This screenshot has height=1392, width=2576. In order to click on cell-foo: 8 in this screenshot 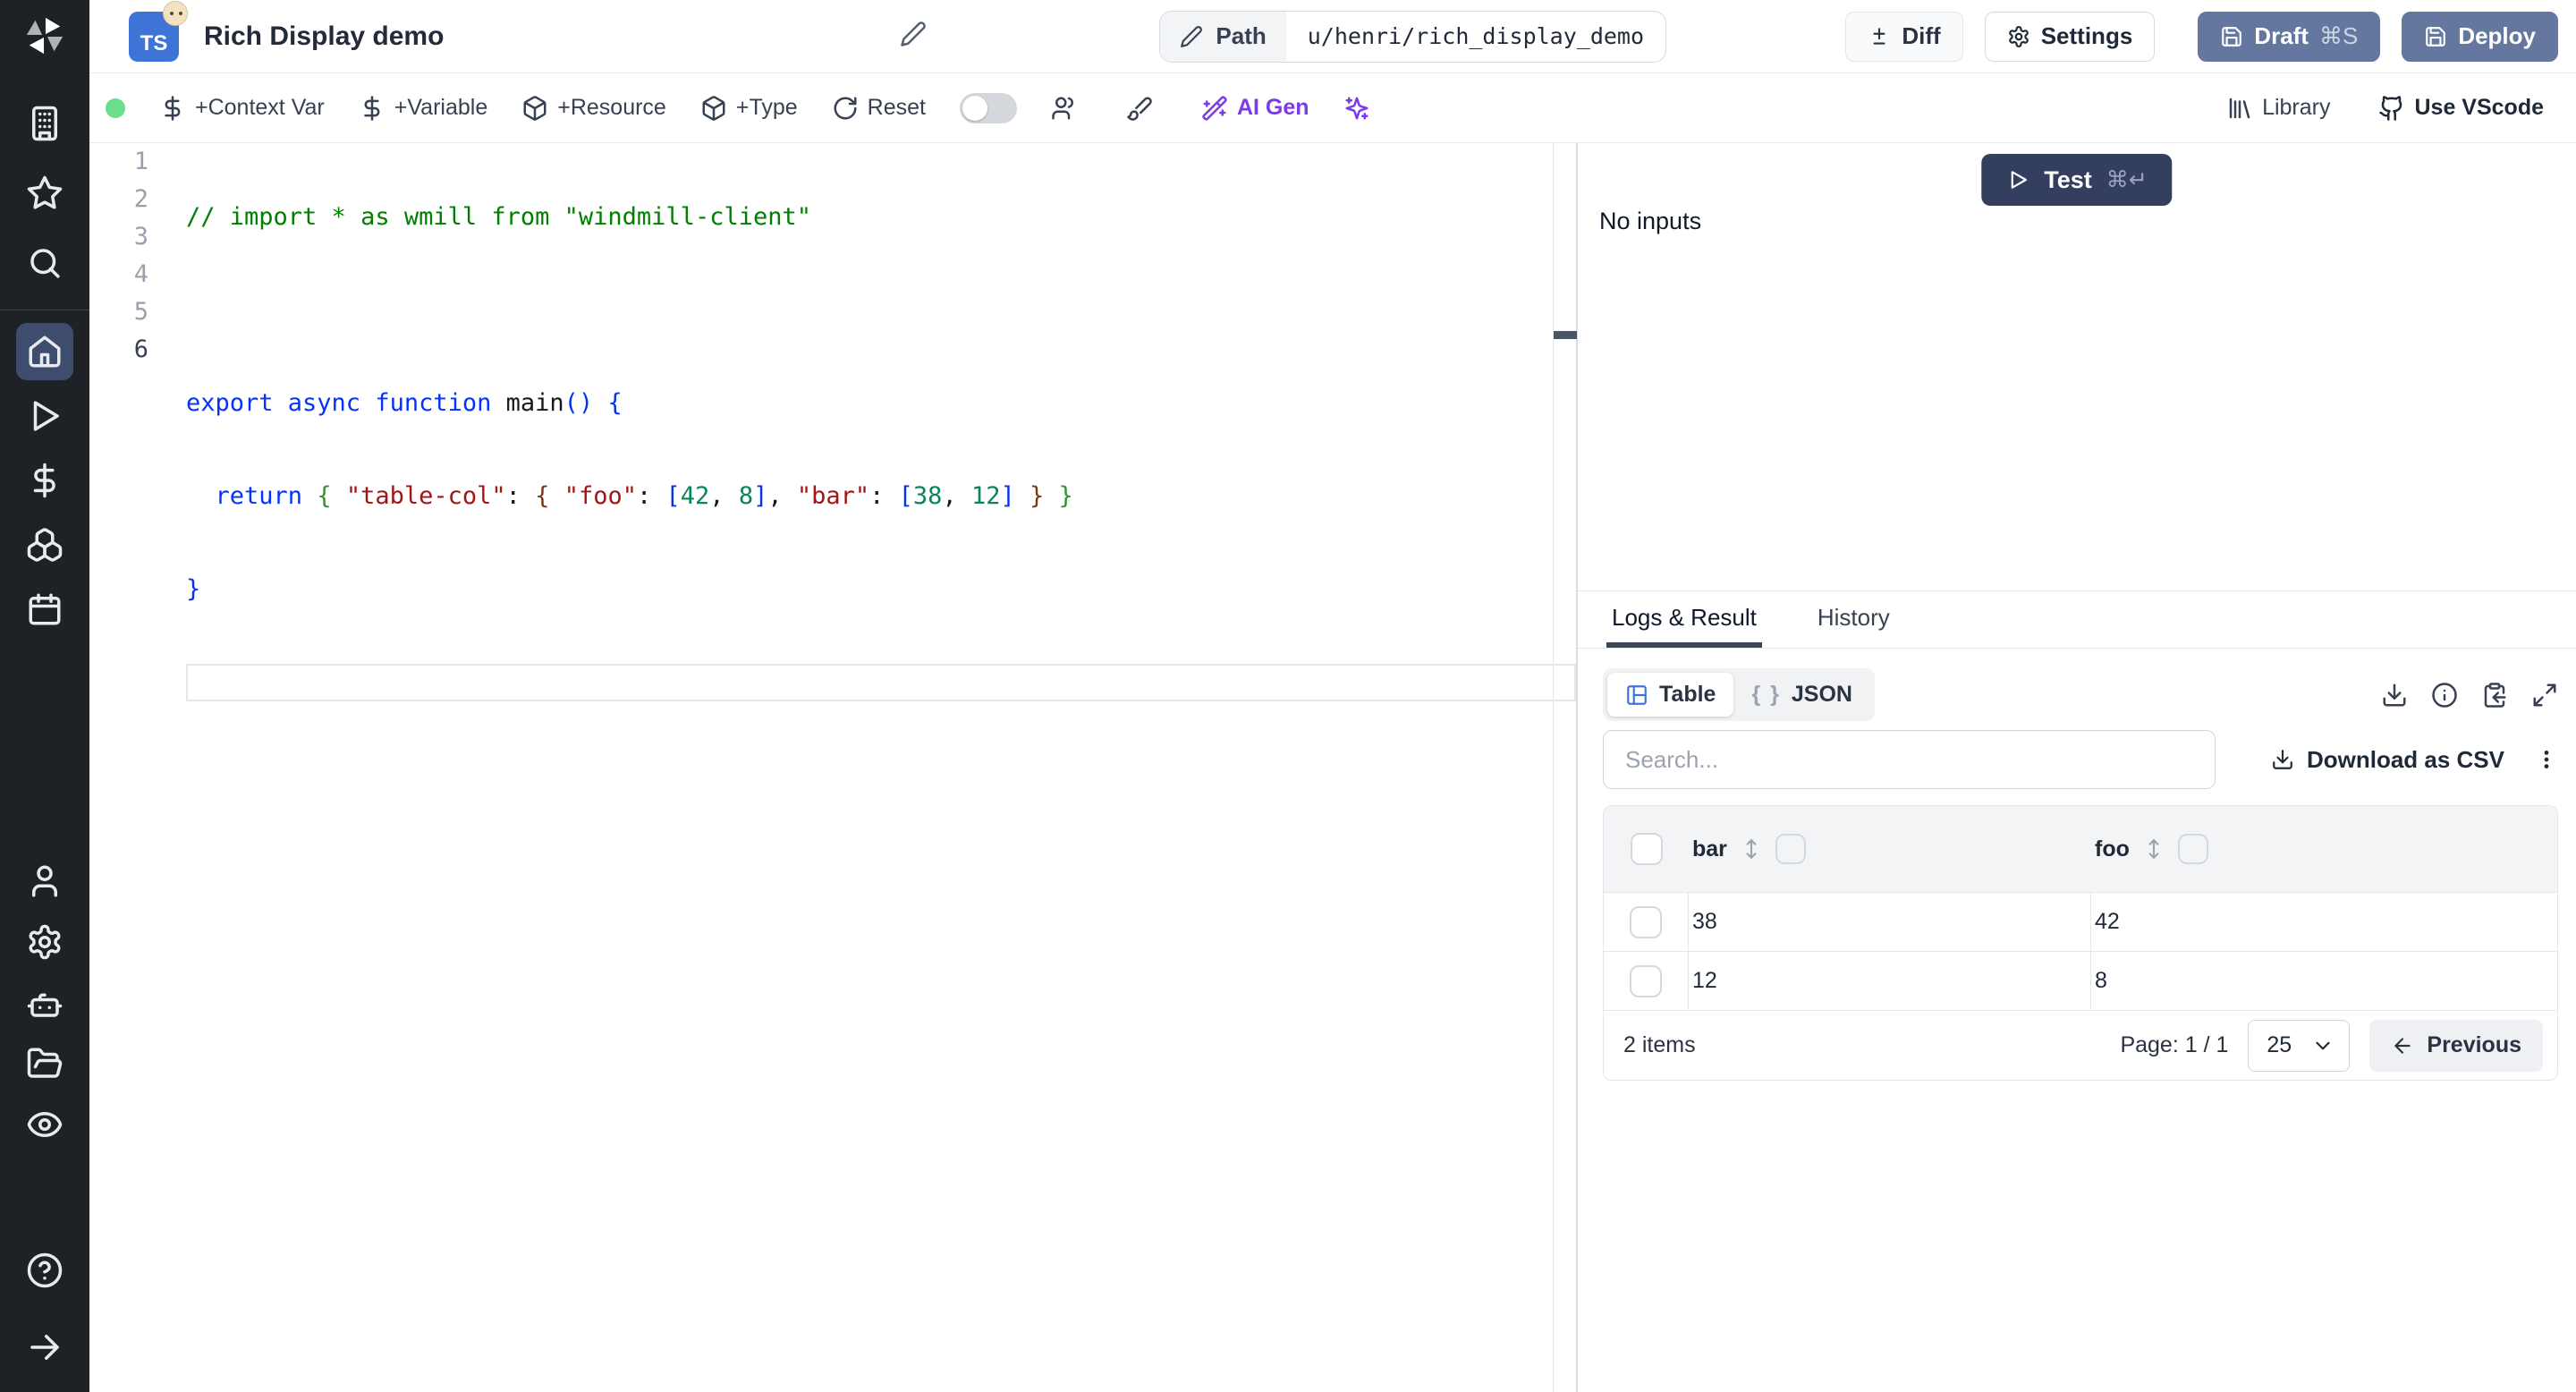, I will do `click(2101, 980)`.